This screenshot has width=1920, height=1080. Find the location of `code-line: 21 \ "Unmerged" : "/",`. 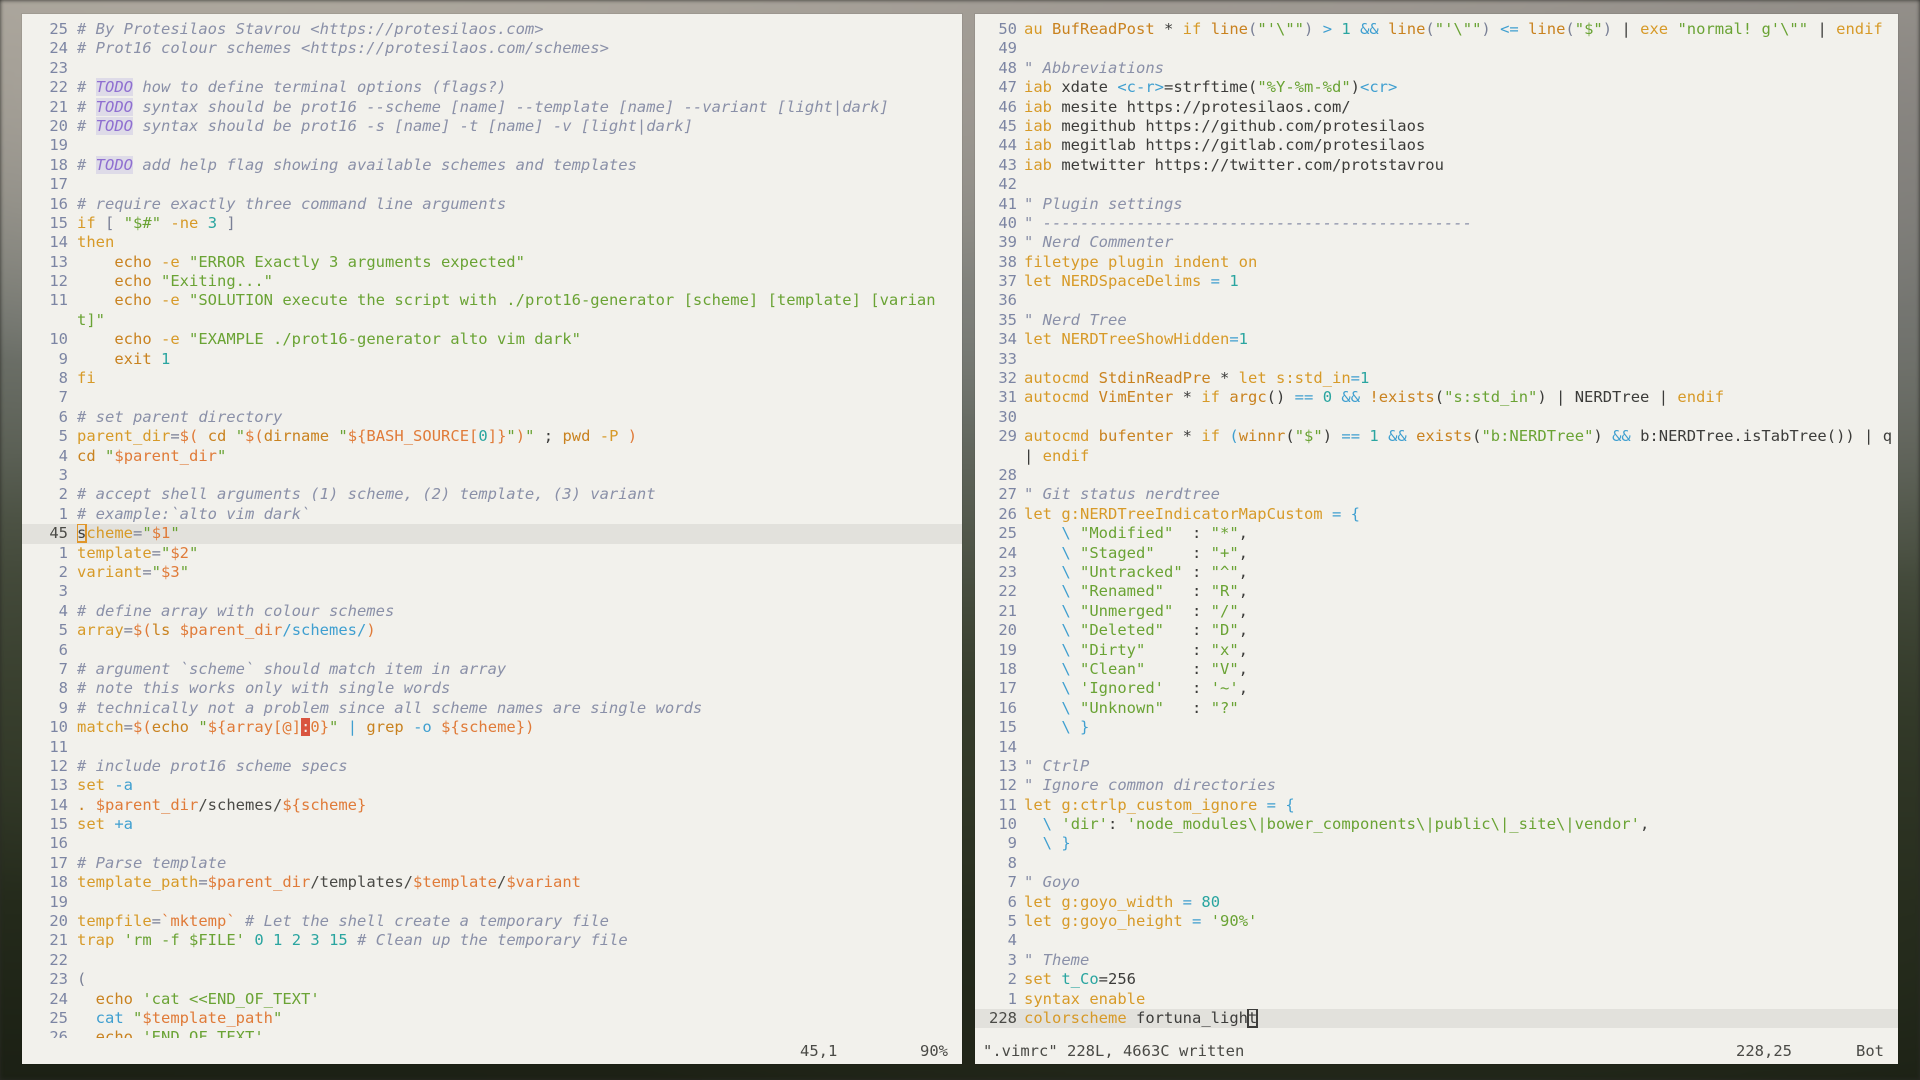

code-line: 21 \ "Unmerged" : "/", is located at coordinates (1436, 611).